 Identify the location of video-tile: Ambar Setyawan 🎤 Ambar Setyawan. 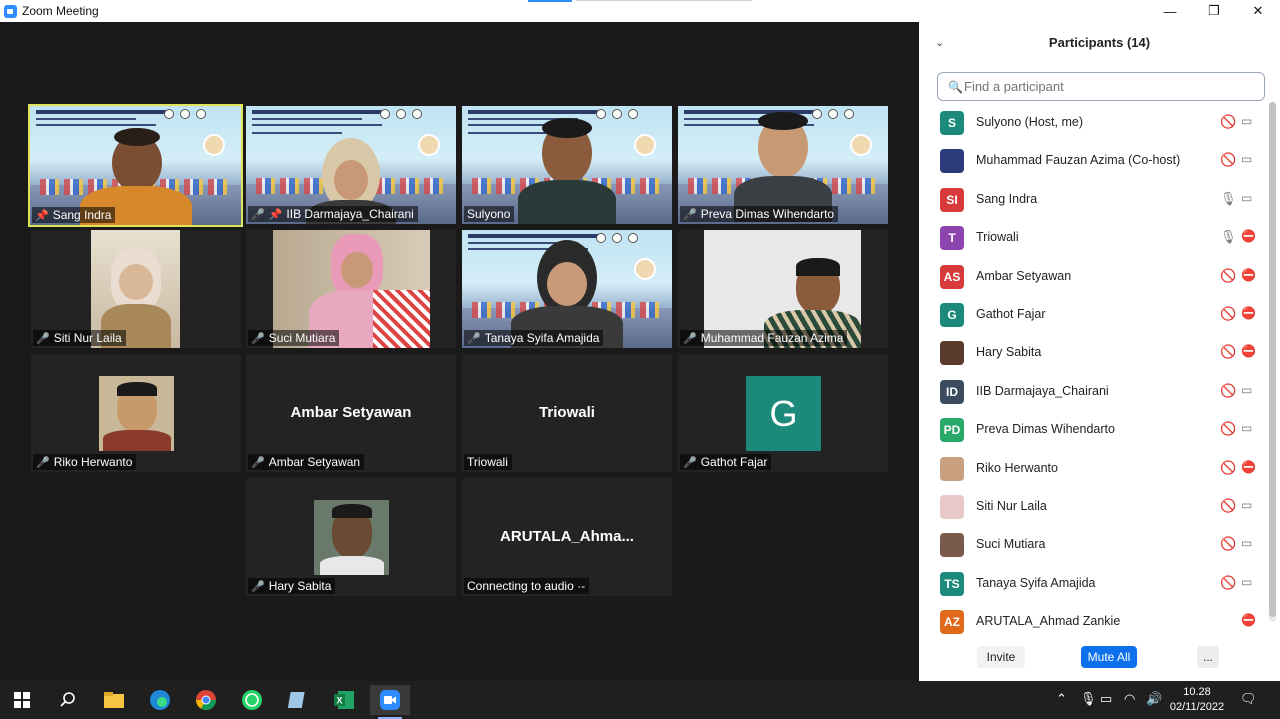
(351, 413).